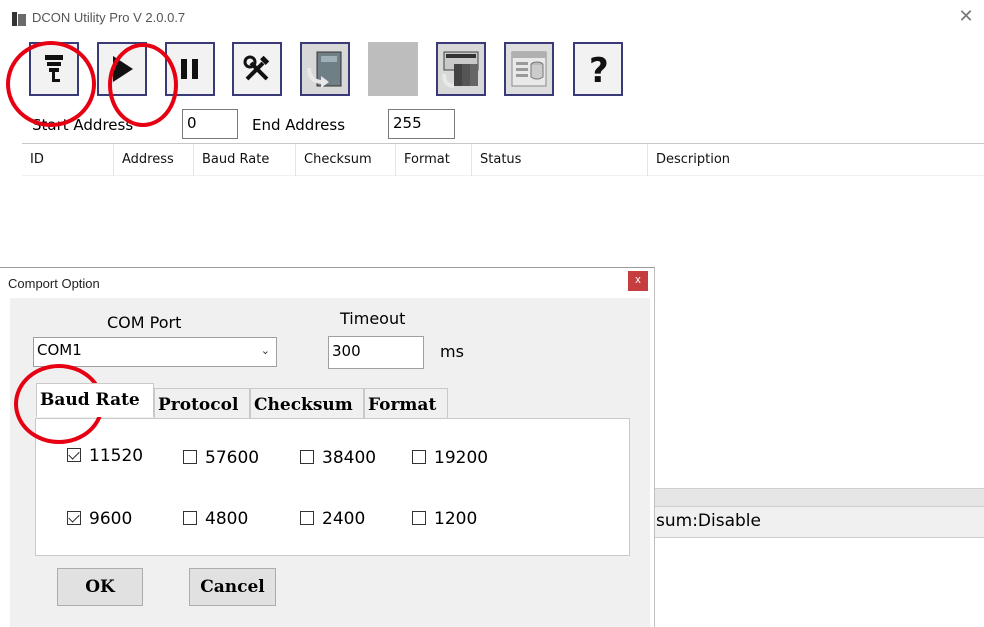 The image size is (984, 627). What do you see at coordinates (966, 17) in the screenshot?
I see `window-close-button: ✕` at bounding box center [966, 17].